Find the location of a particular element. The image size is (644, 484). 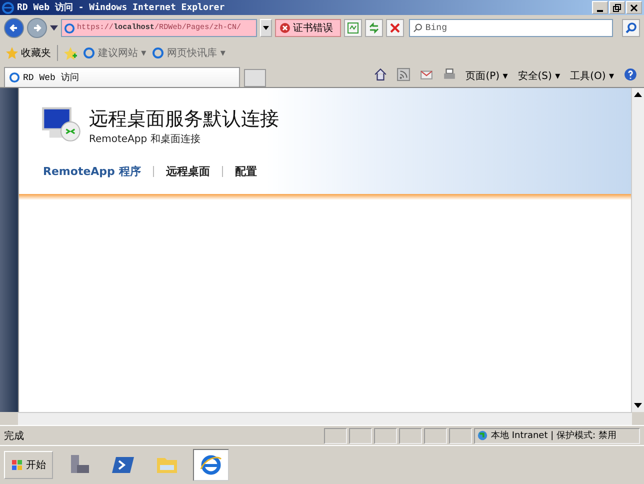

restore-icon is located at coordinates (617, 8).